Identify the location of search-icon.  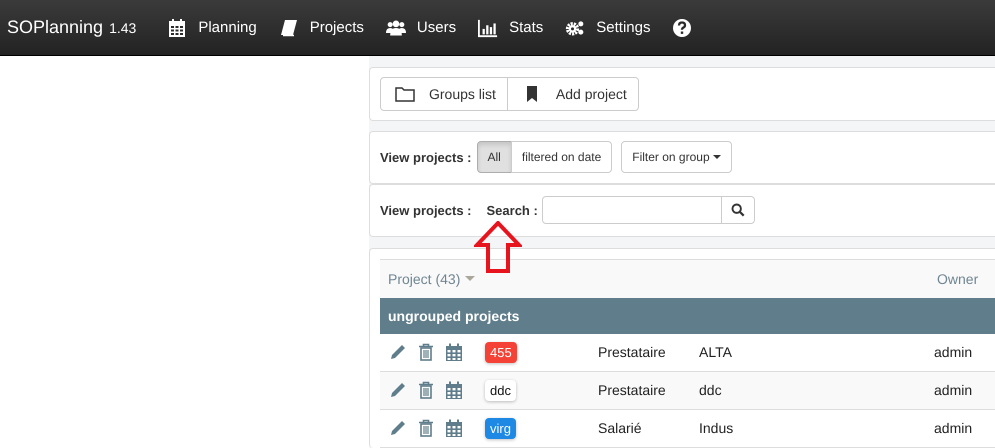
(737, 210).